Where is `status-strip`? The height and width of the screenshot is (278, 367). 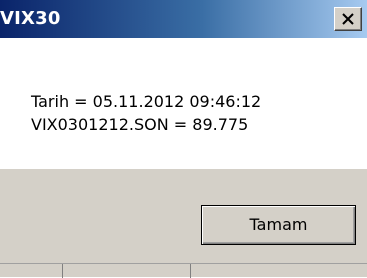 status-strip is located at coordinates (183, 270).